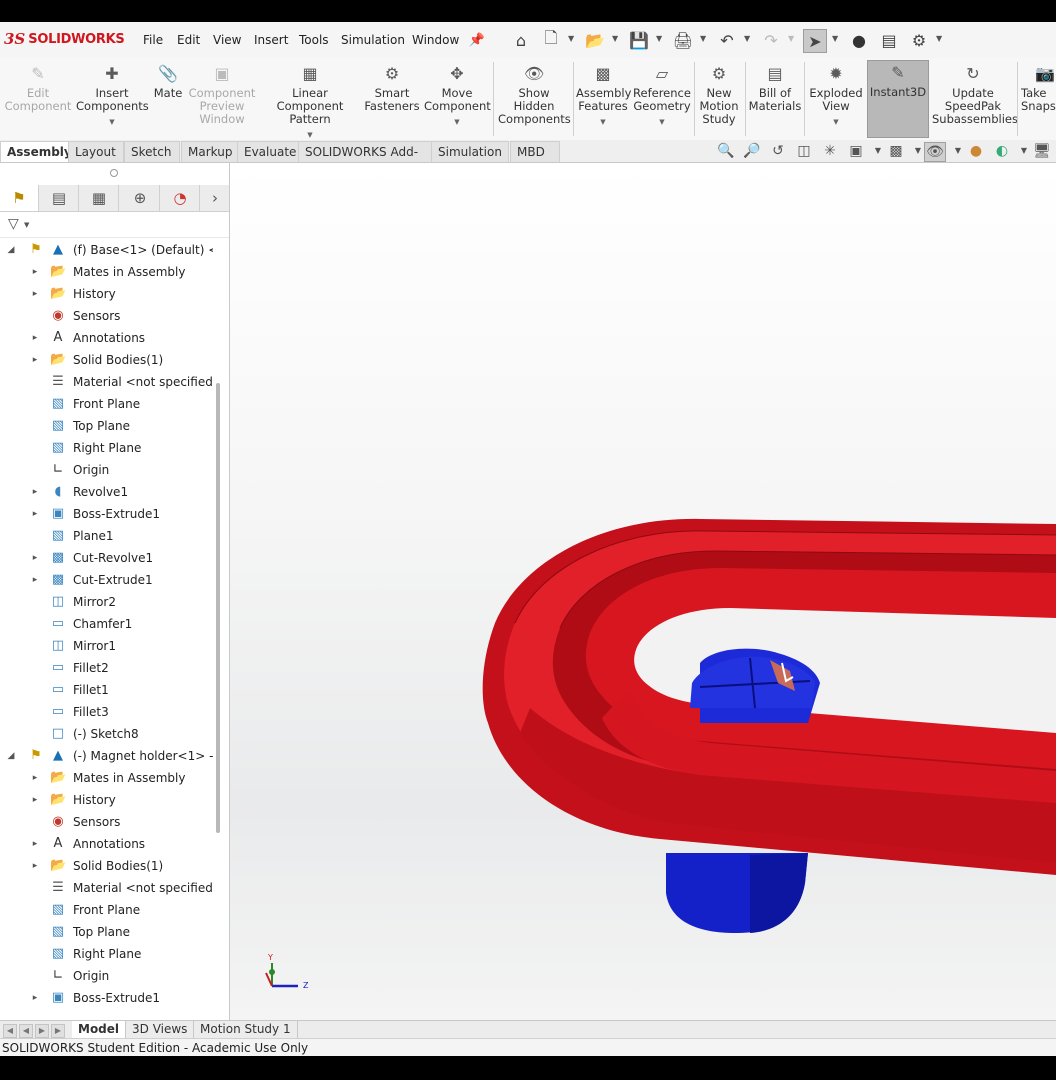  Describe the element at coordinates (114, 173) in the screenshot. I see `panel-grip-icon` at that location.